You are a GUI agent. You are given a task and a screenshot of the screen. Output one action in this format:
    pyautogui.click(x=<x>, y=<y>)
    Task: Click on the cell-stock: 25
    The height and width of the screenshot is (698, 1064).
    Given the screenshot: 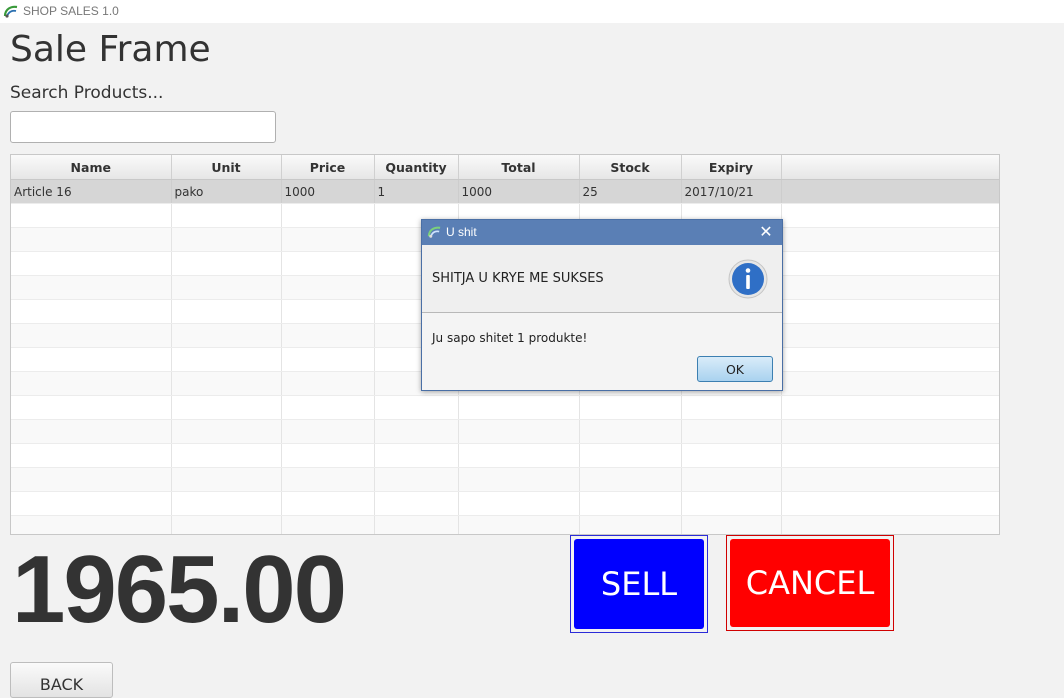 What is the action you would take?
    pyautogui.click(x=630, y=191)
    